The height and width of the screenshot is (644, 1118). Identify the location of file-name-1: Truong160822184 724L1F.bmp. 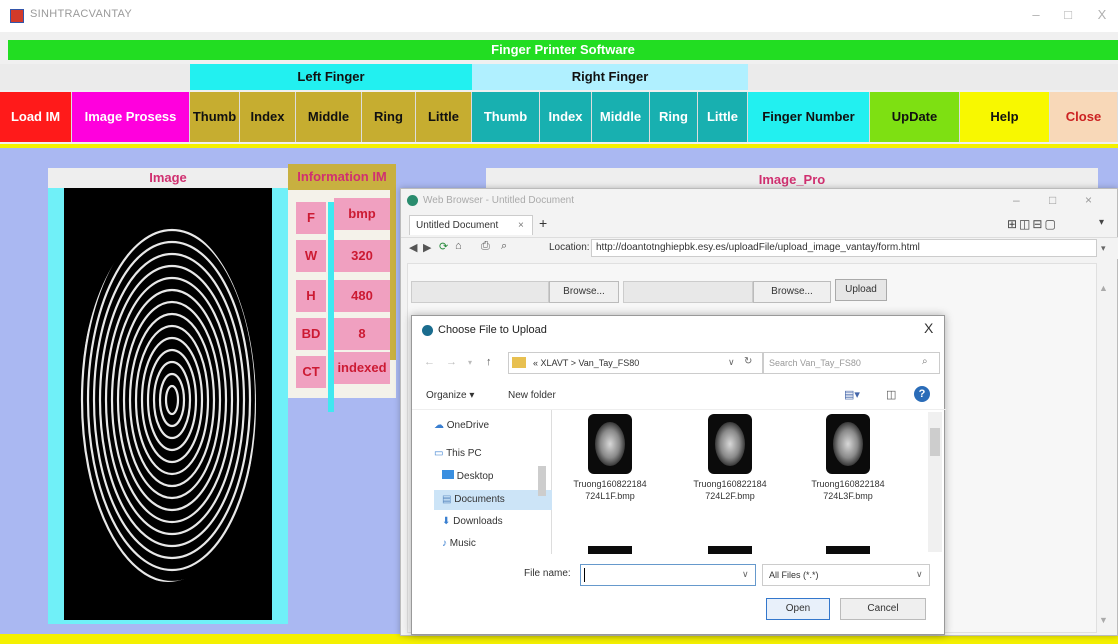
(610, 490).